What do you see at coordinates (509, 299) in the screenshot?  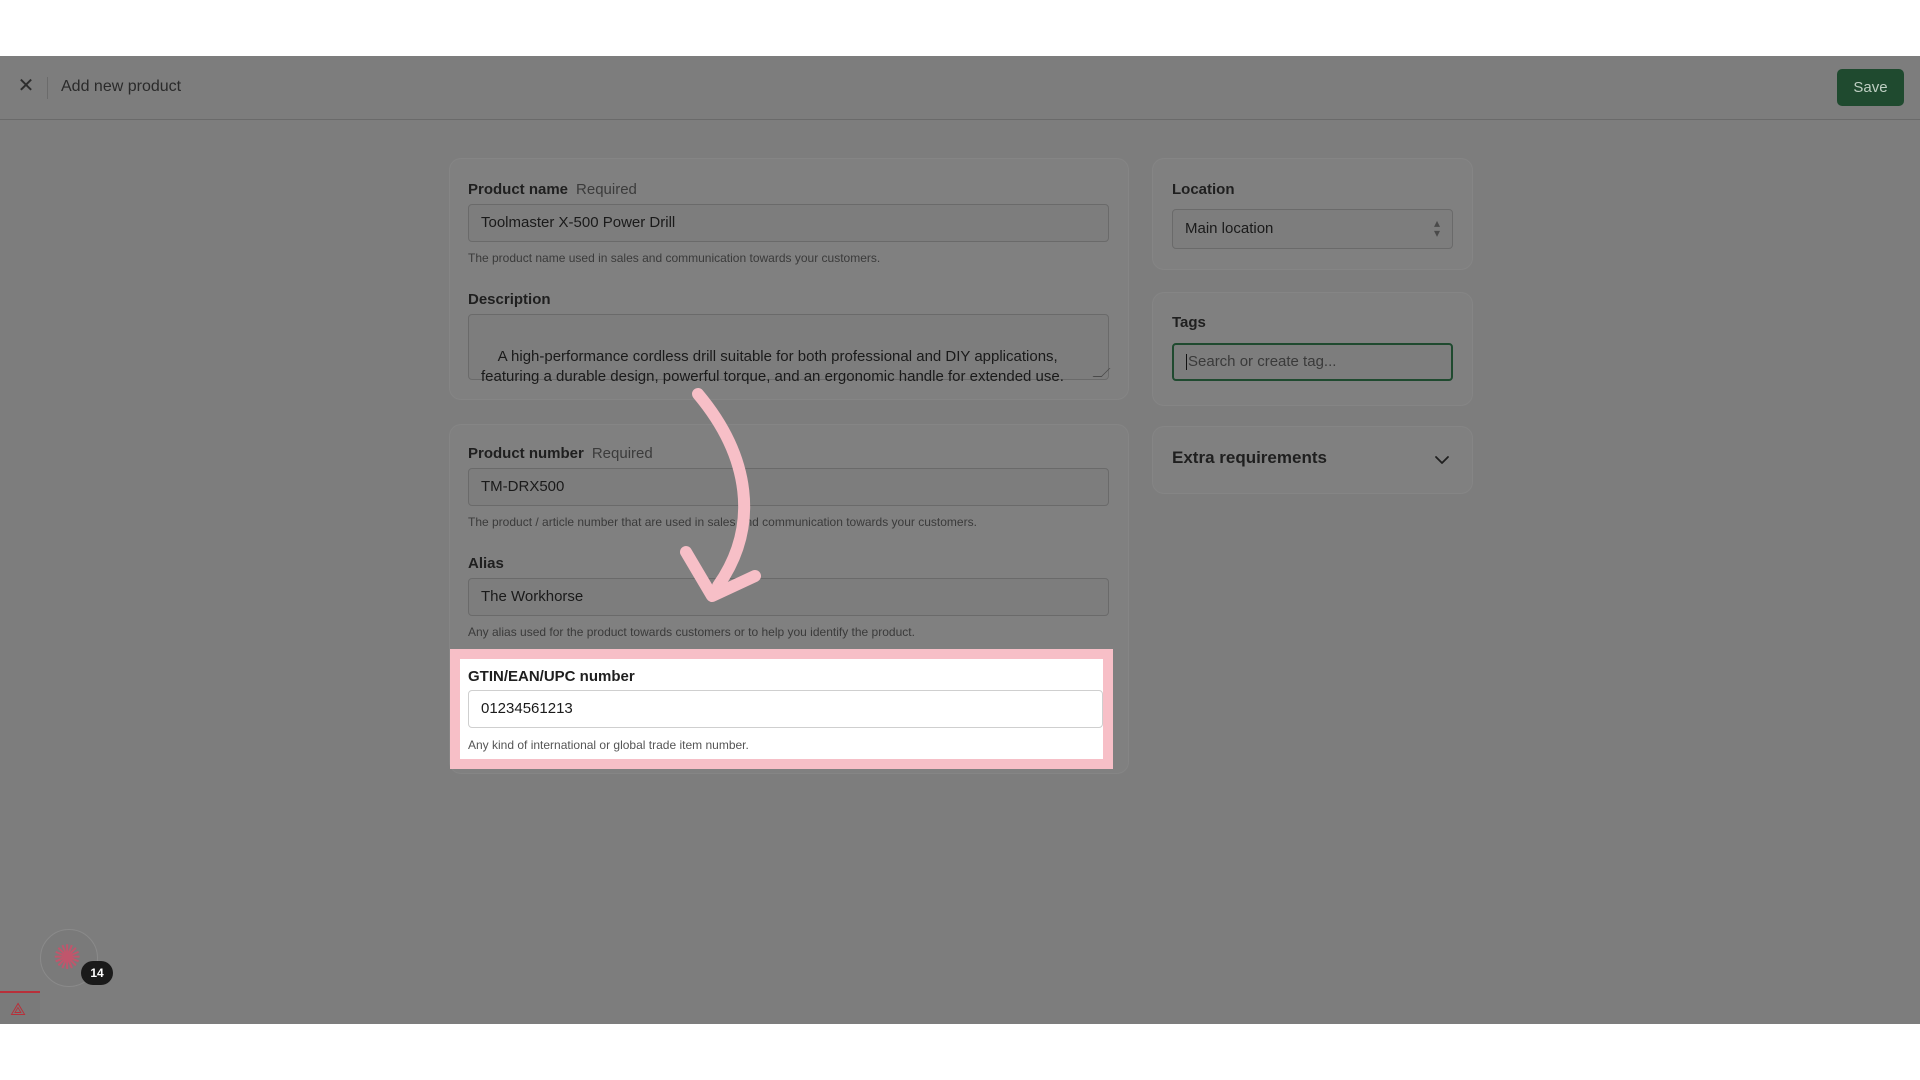 I see `description-label: Description` at bounding box center [509, 299].